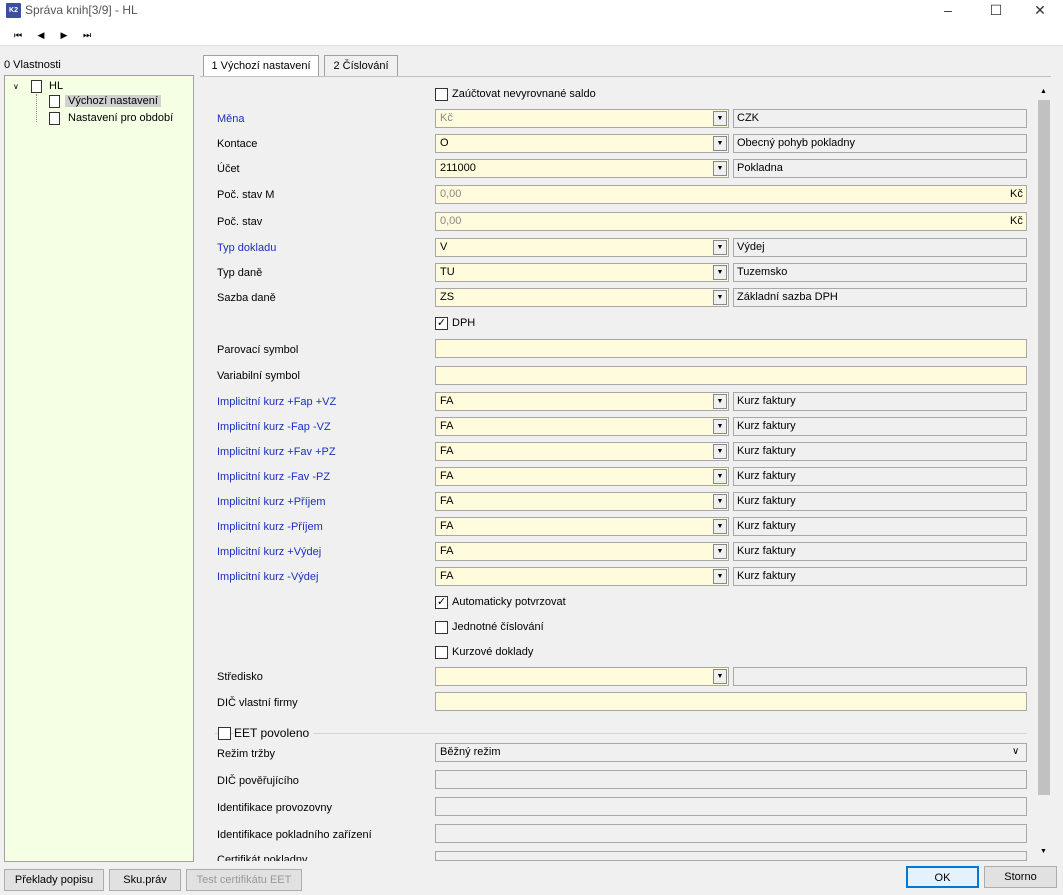 The image size is (1063, 895). Describe the element at coordinates (1020, 877) in the screenshot. I see `storno-button: Storno` at that location.